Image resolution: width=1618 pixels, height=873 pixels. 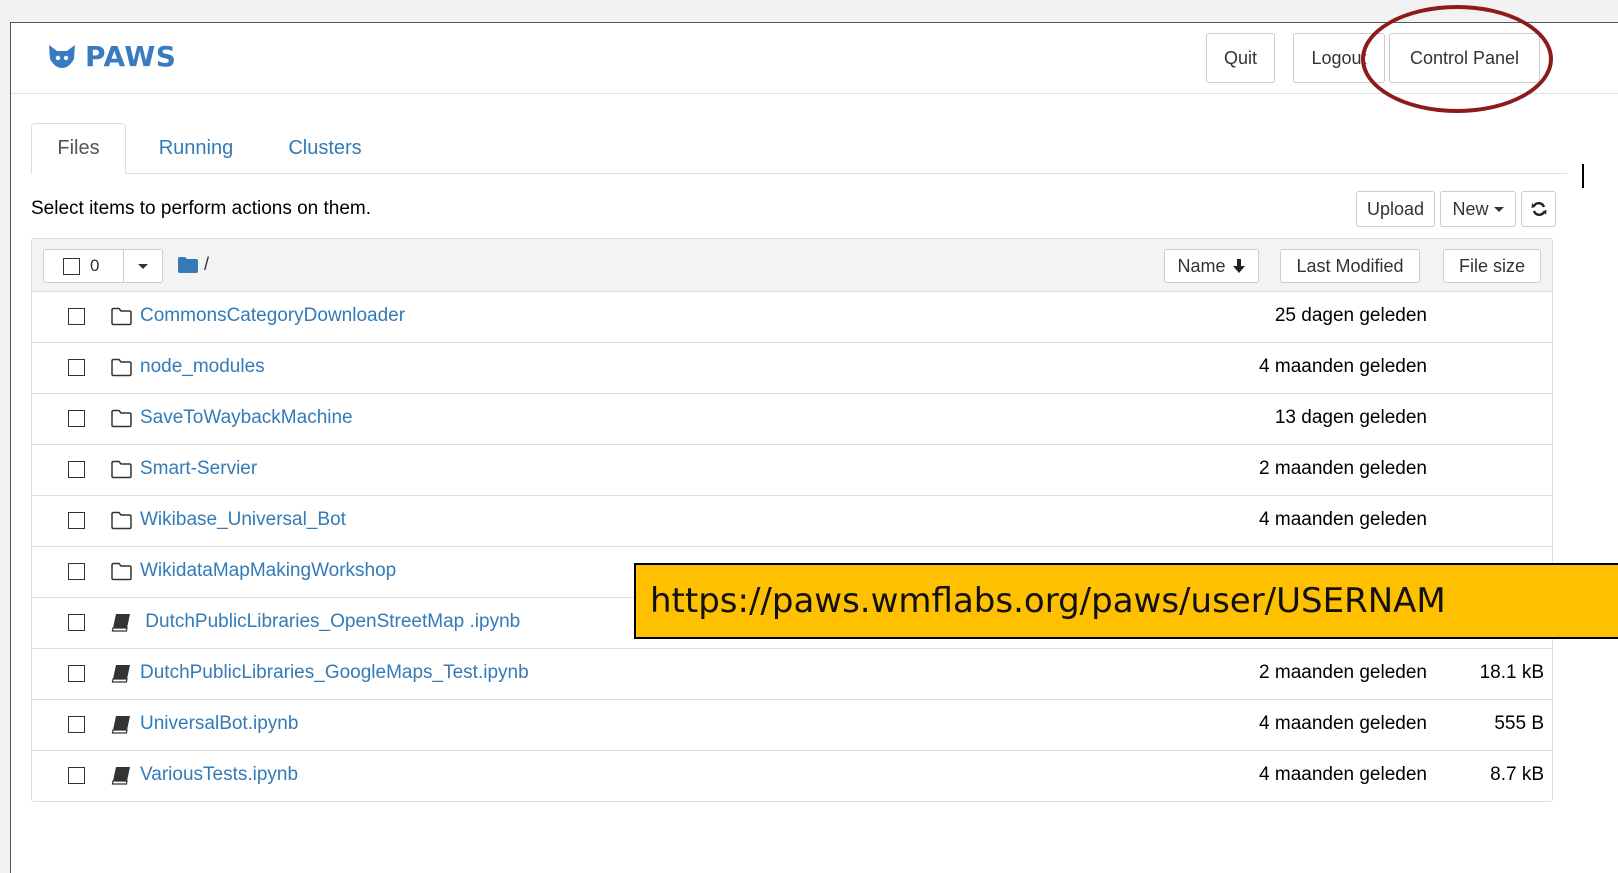 I want to click on last-modified: 25 dagen geleden, so click(x=1350, y=315).